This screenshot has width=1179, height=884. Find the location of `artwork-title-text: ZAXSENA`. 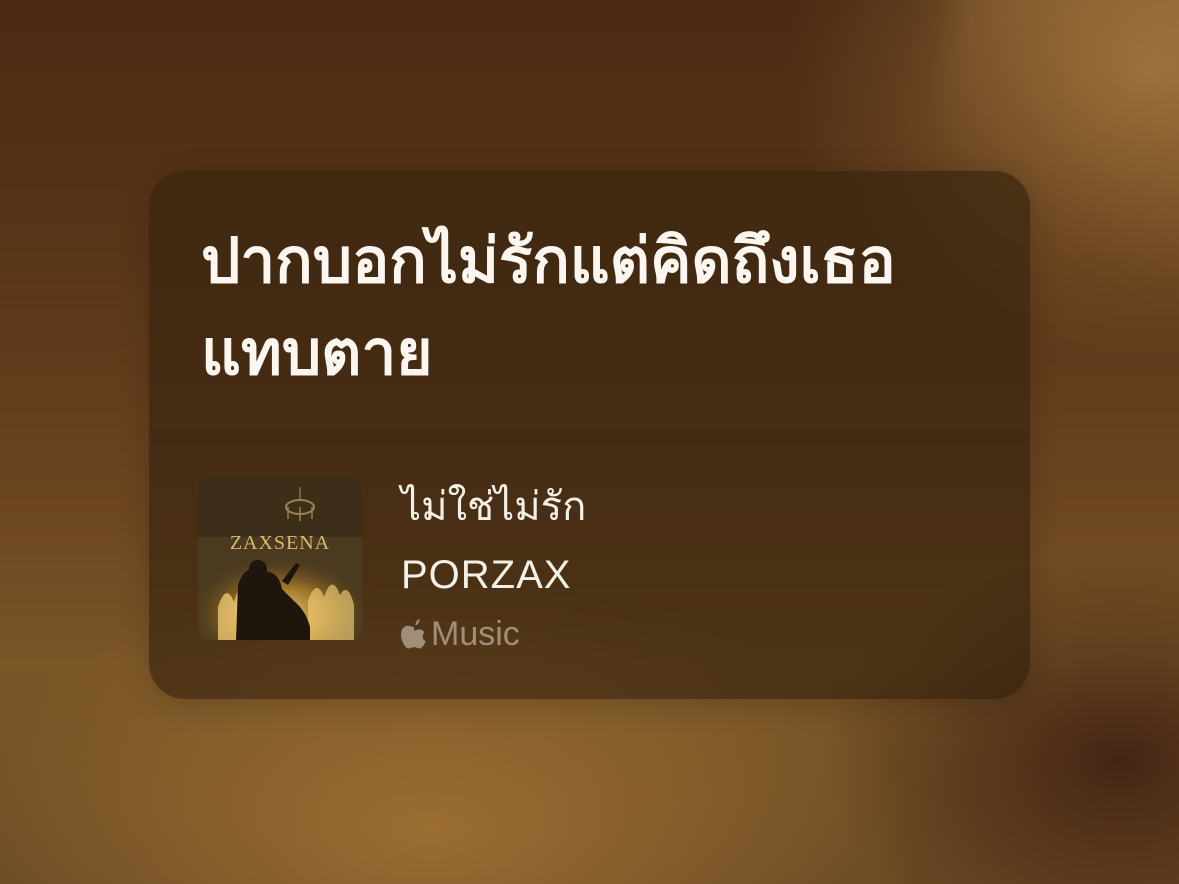

artwork-title-text: ZAXSENA is located at coordinates (280, 543).